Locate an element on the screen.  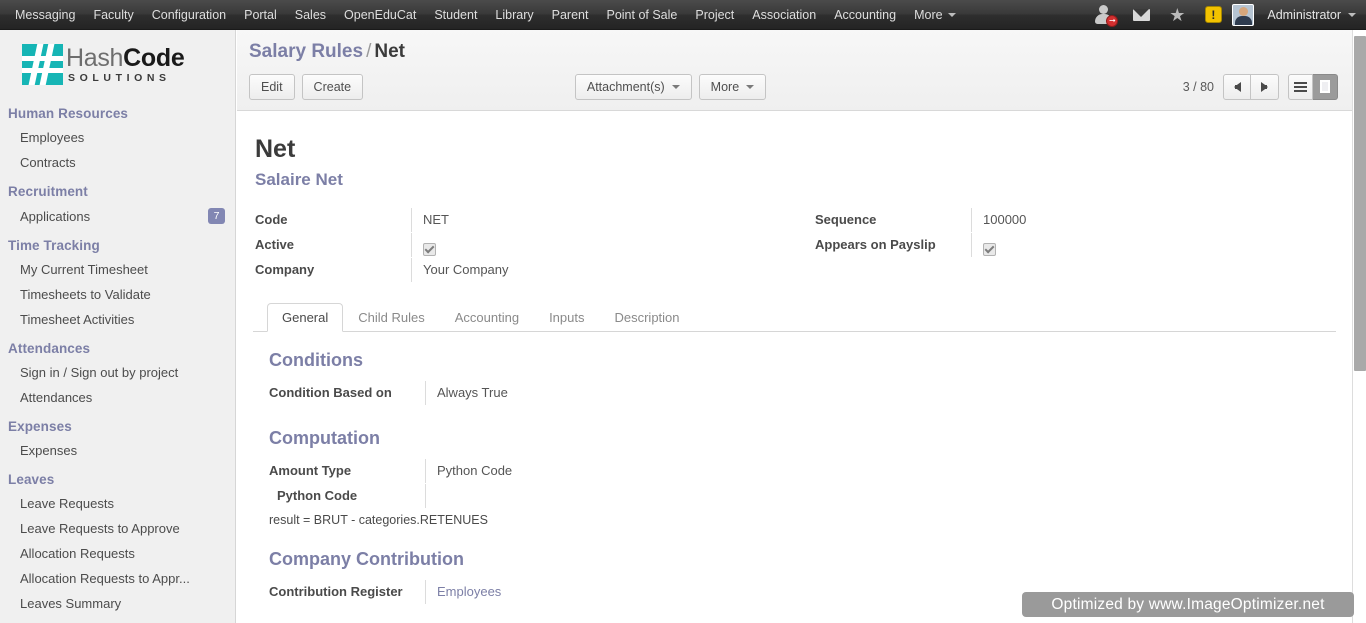
field-company: Company Your Company is located at coordinates (533, 270).